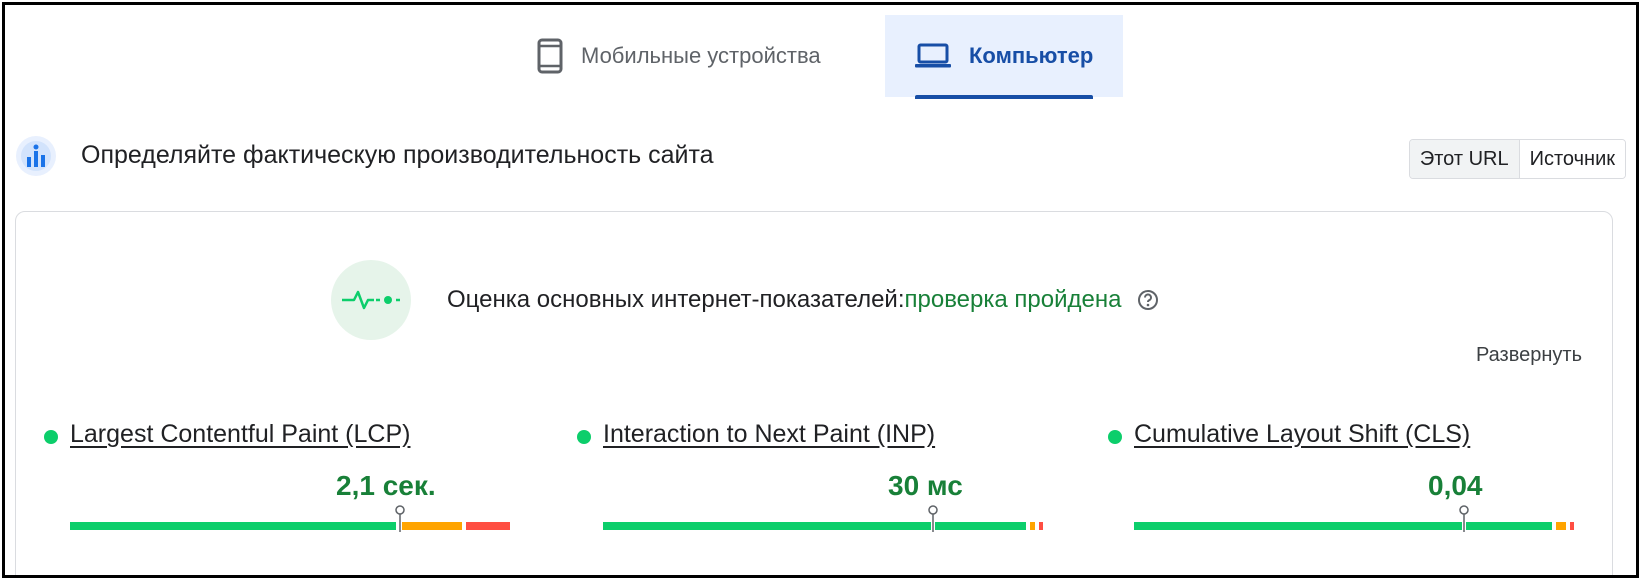 This screenshot has width=1641, height=580. I want to click on laptop-icon, so click(933, 55).